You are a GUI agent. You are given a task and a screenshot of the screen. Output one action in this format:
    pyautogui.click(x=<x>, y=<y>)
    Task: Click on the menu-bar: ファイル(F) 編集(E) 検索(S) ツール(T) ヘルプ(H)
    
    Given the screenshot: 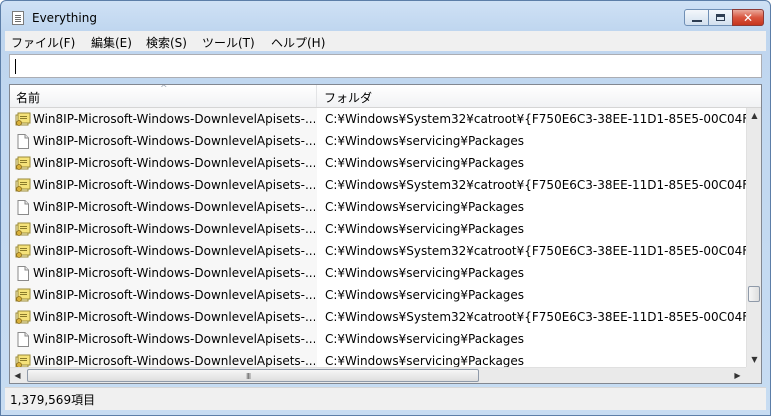 What is the action you would take?
    pyautogui.click(x=385, y=41)
    